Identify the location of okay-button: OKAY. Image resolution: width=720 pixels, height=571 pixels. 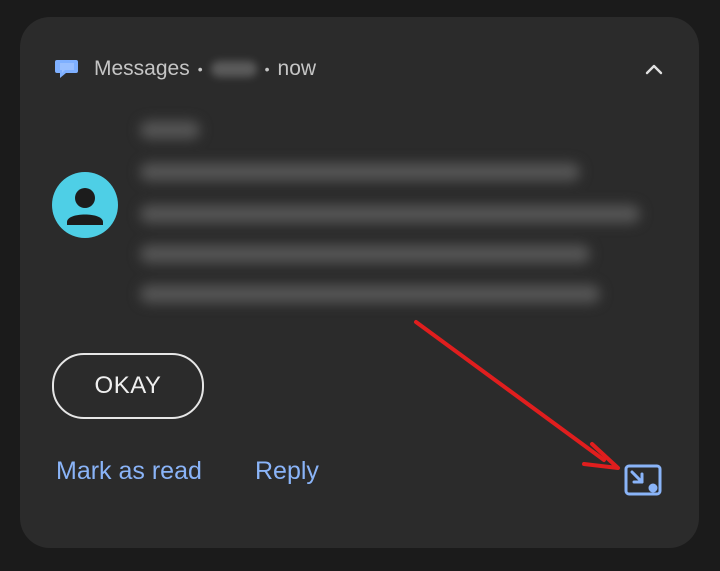
(128, 386).